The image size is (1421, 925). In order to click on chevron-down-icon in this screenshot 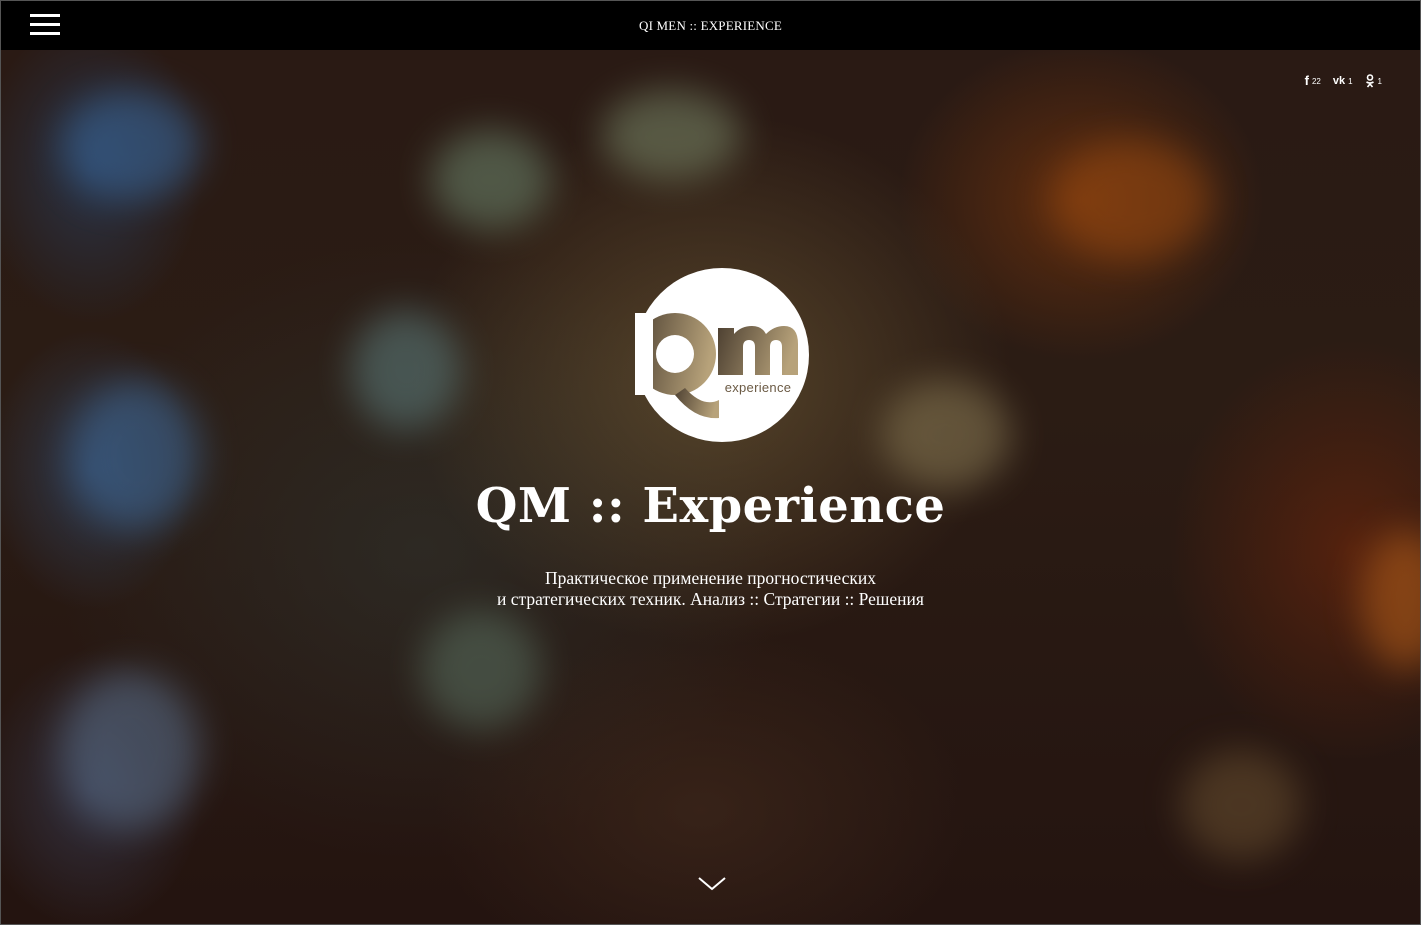, I will do `click(712, 884)`.